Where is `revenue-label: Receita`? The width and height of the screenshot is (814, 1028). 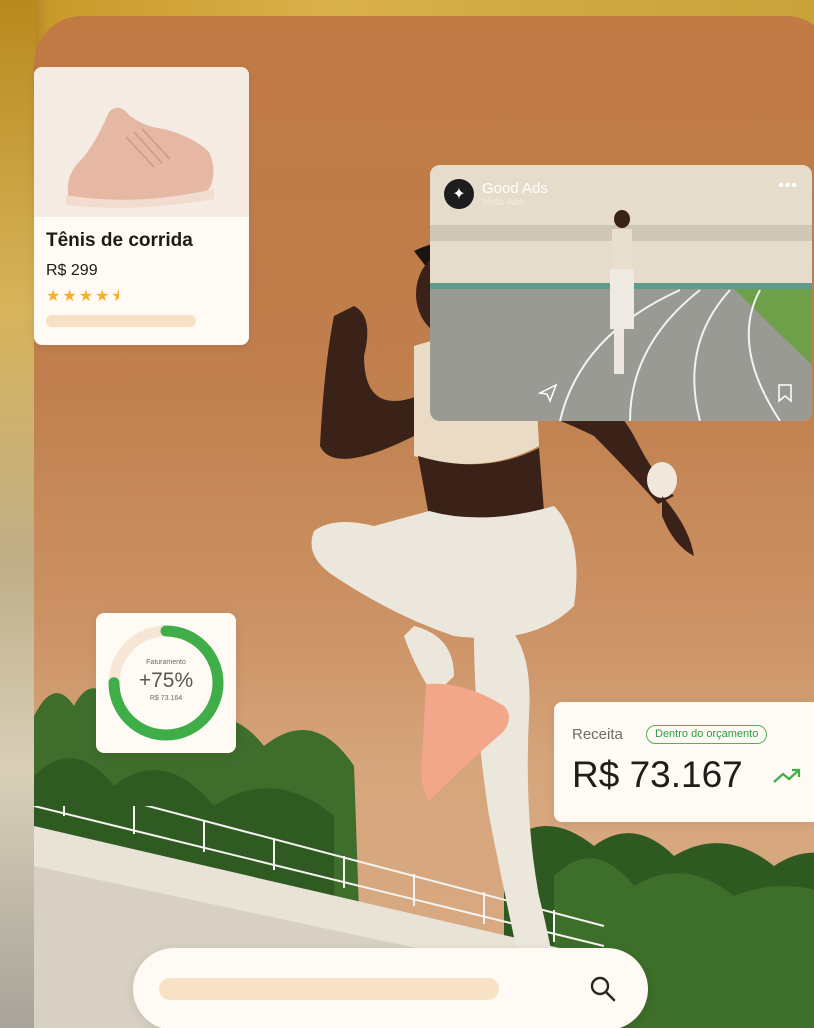 revenue-label: Receita is located at coordinates (597, 734).